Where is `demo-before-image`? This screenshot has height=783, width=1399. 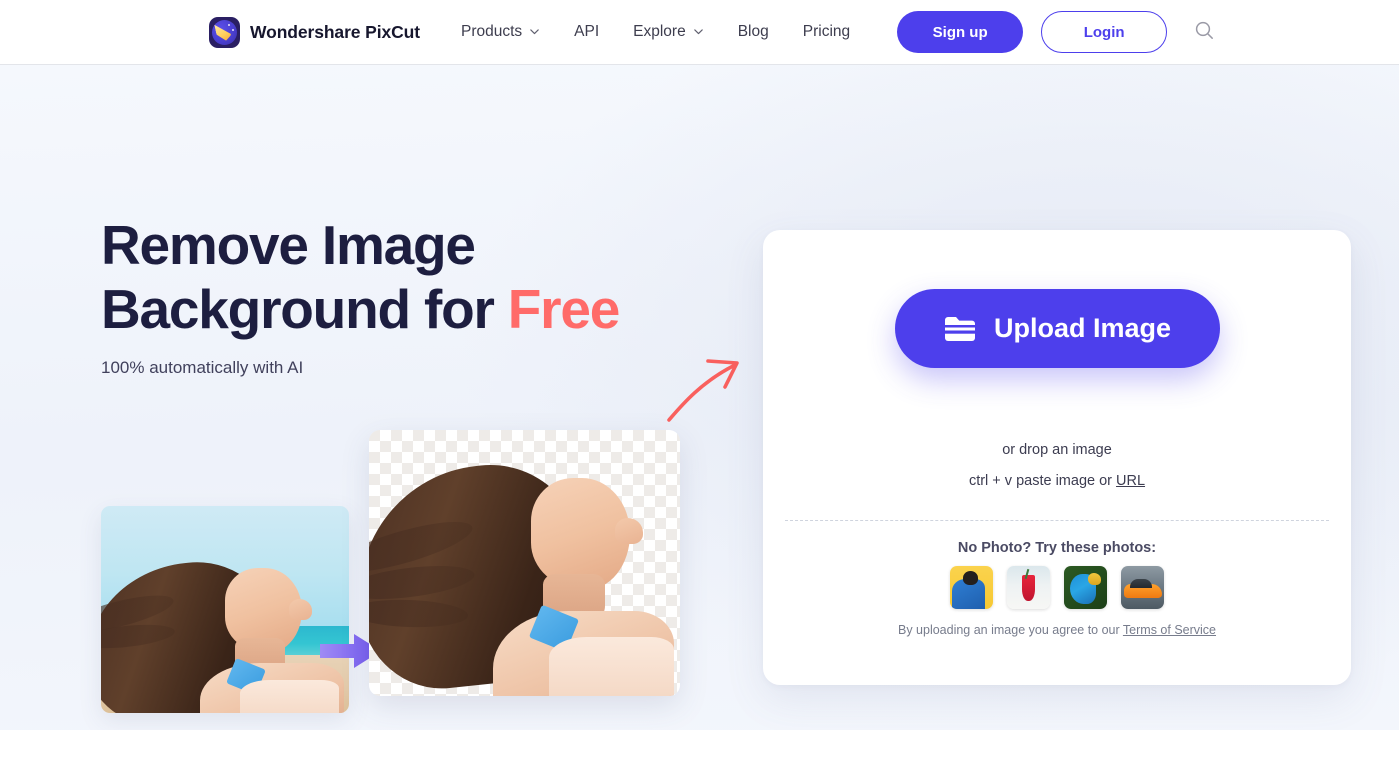
demo-before-image is located at coordinates (225, 609).